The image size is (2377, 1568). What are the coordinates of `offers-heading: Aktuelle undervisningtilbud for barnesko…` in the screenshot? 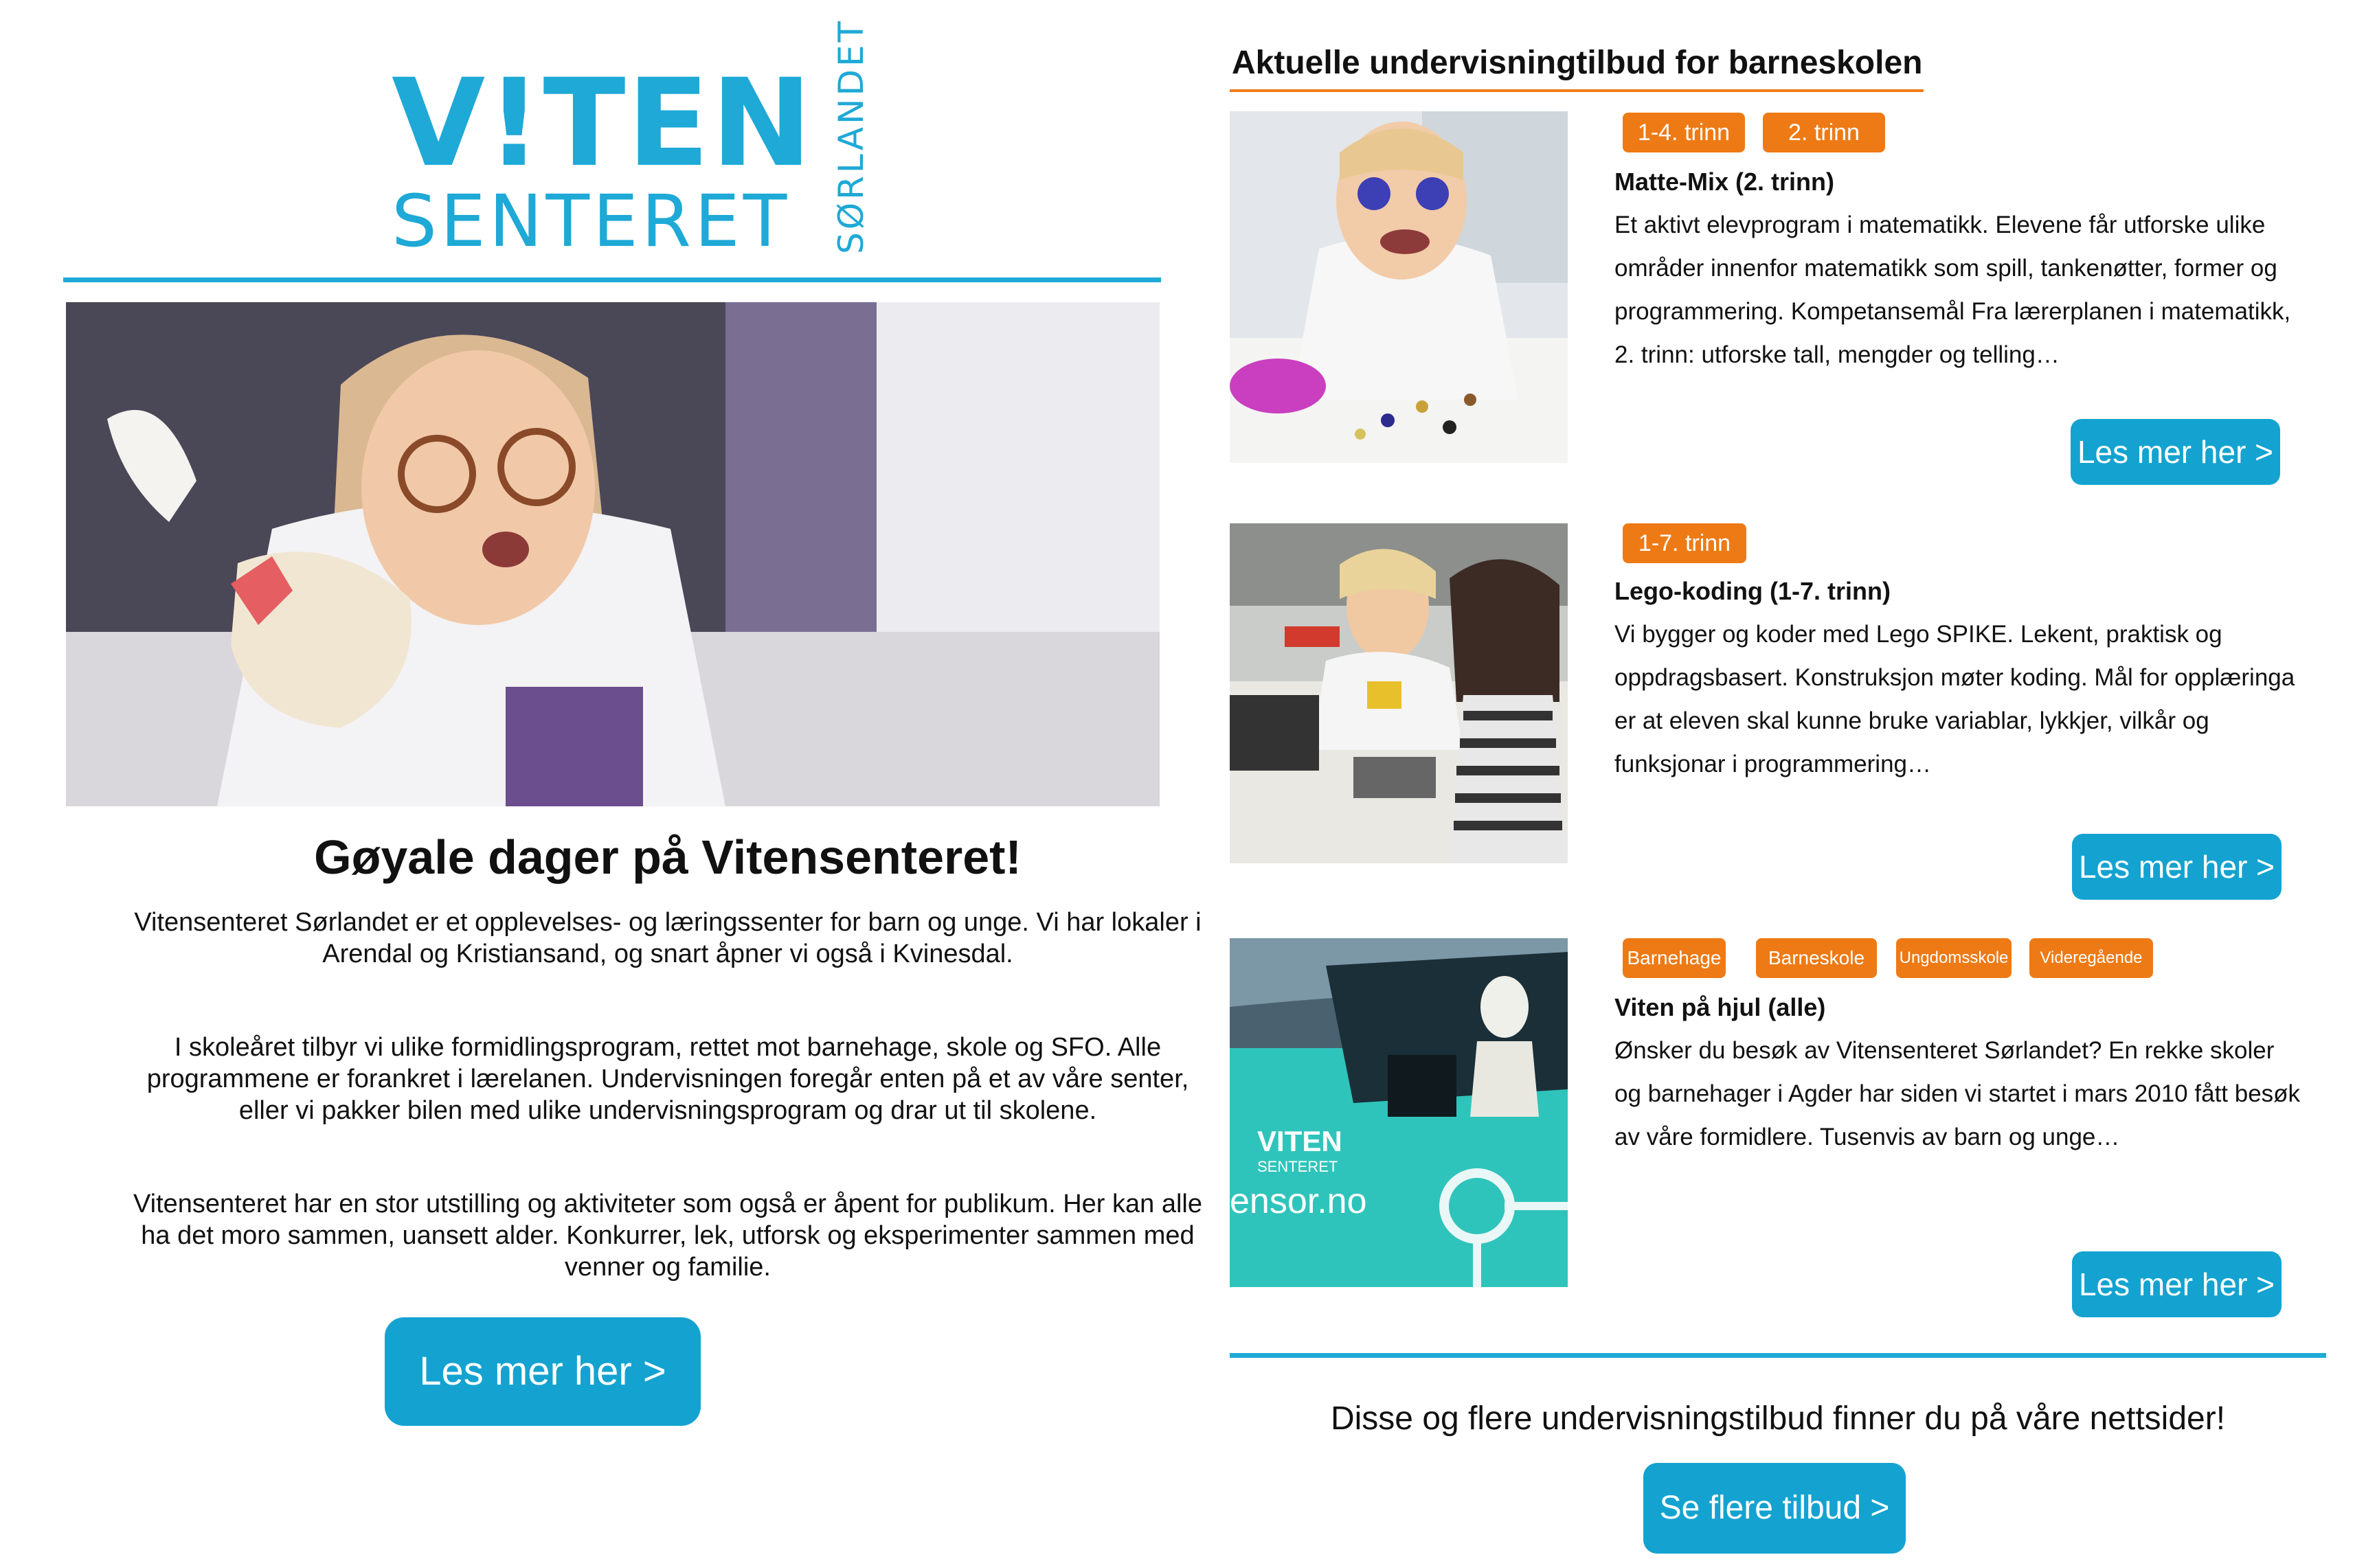 It's located at (1577, 63).